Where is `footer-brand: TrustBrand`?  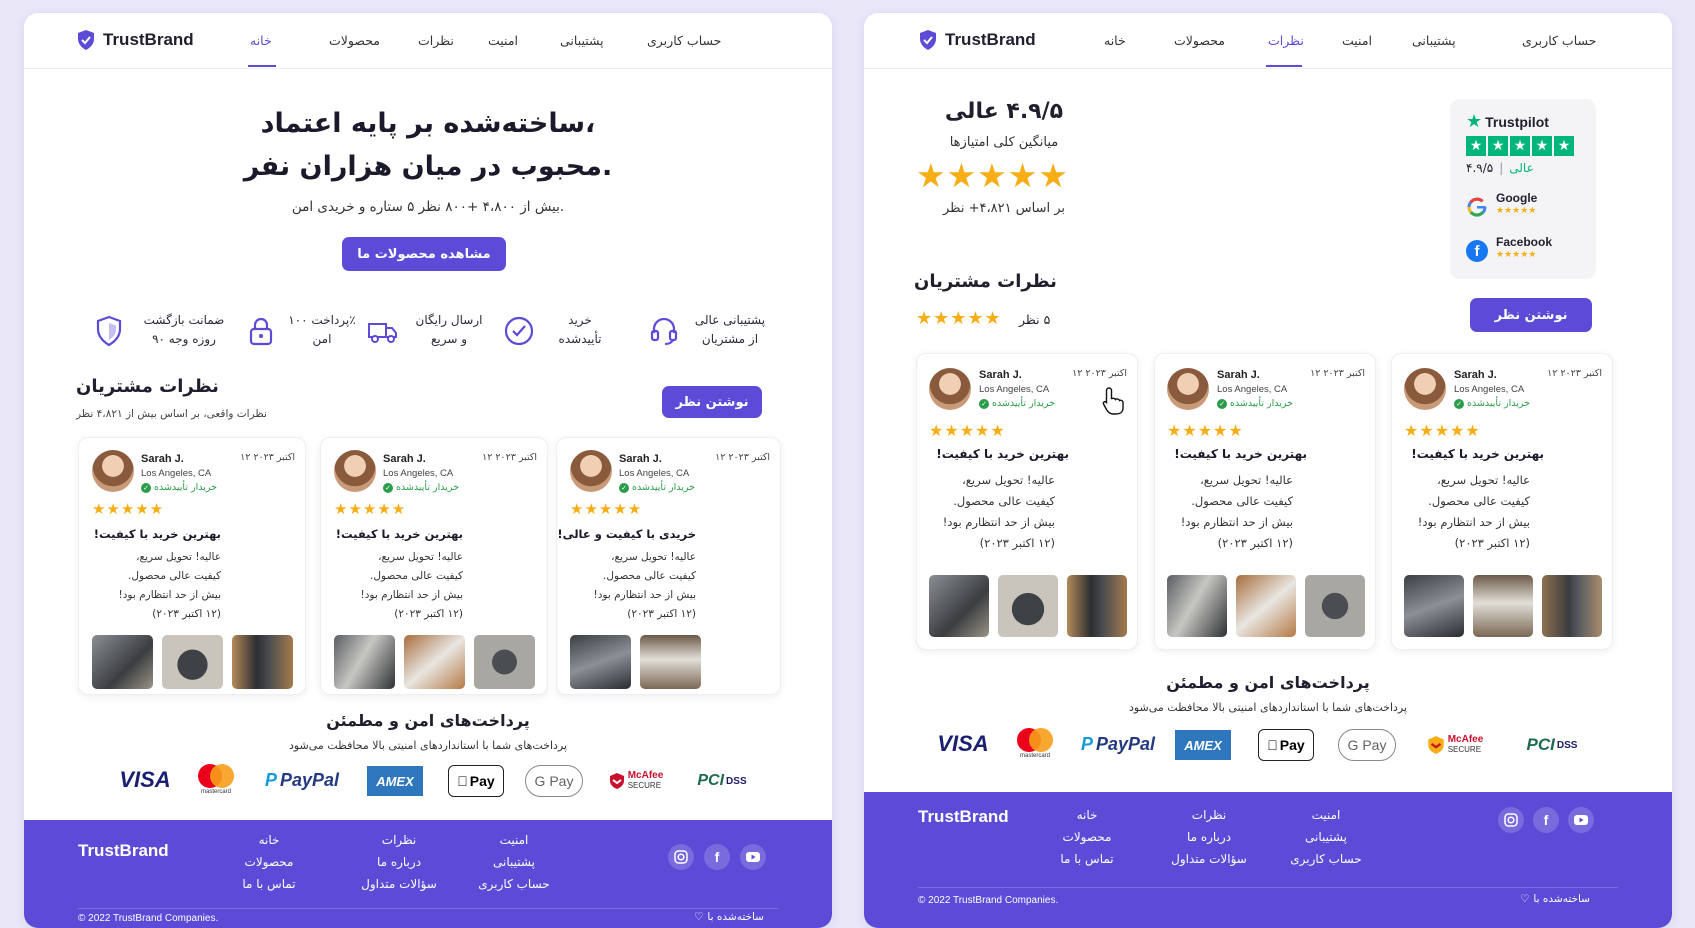
footer-brand: TrustBrand is located at coordinates (123, 850).